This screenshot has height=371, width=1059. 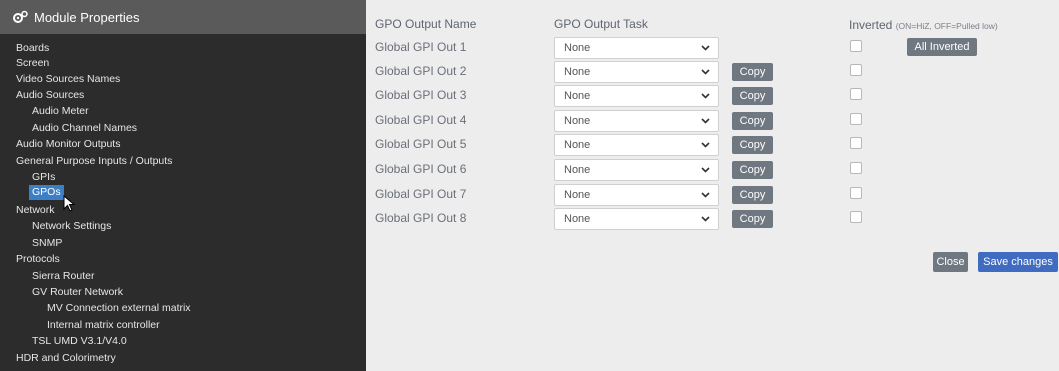 What do you see at coordinates (421, 120) in the screenshot?
I see `gpo-output-name: Global GPI Out 4` at bounding box center [421, 120].